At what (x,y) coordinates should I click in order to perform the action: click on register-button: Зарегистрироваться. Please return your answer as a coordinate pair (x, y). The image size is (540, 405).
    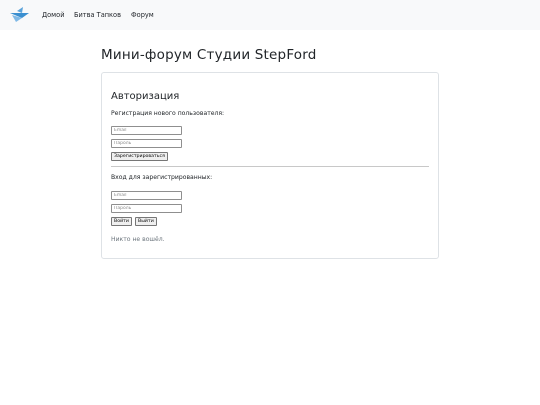
    Looking at the image, I should click on (139, 156).